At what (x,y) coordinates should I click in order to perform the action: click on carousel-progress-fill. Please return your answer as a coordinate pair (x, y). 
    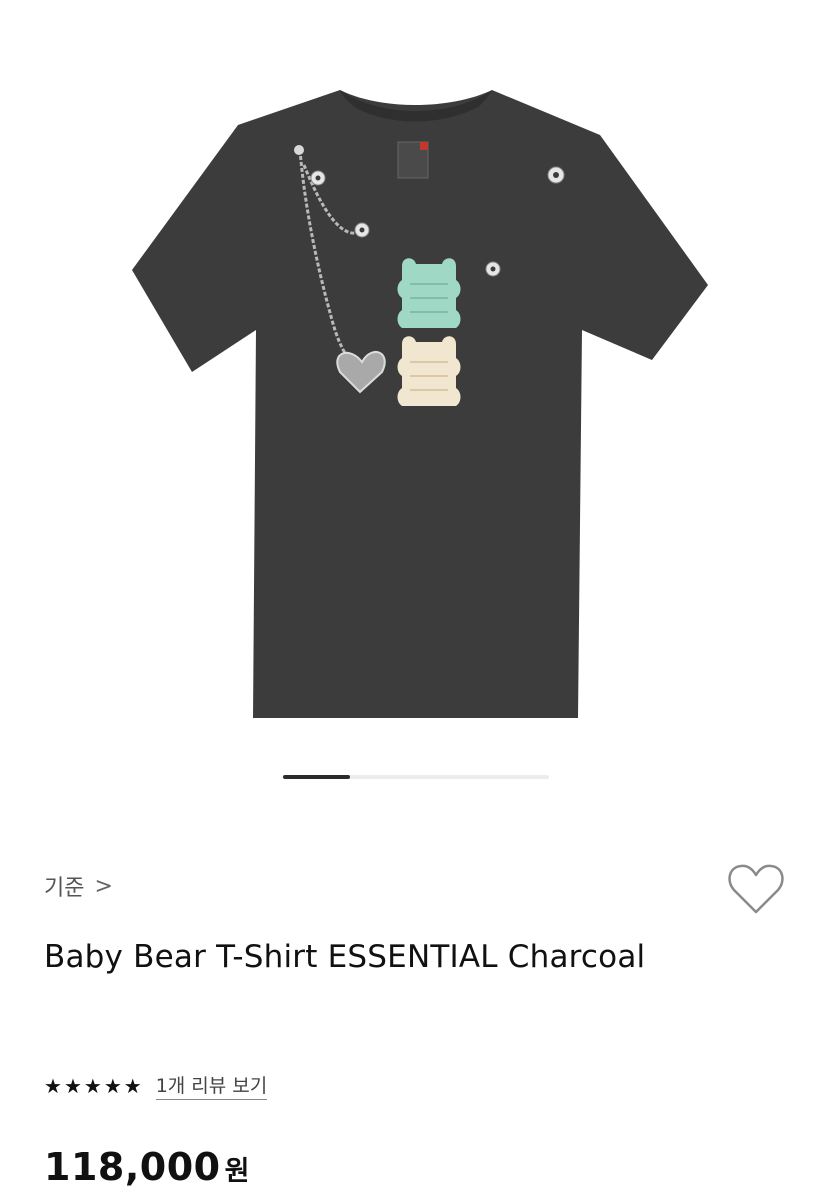
    Looking at the image, I should click on (316, 777).